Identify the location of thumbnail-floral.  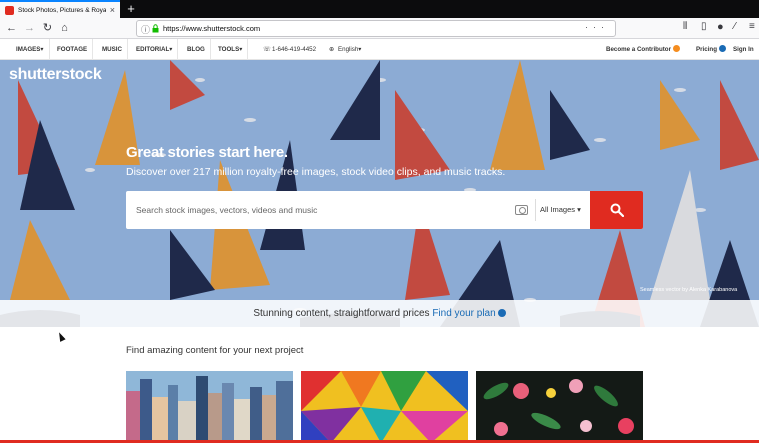
(559, 407).